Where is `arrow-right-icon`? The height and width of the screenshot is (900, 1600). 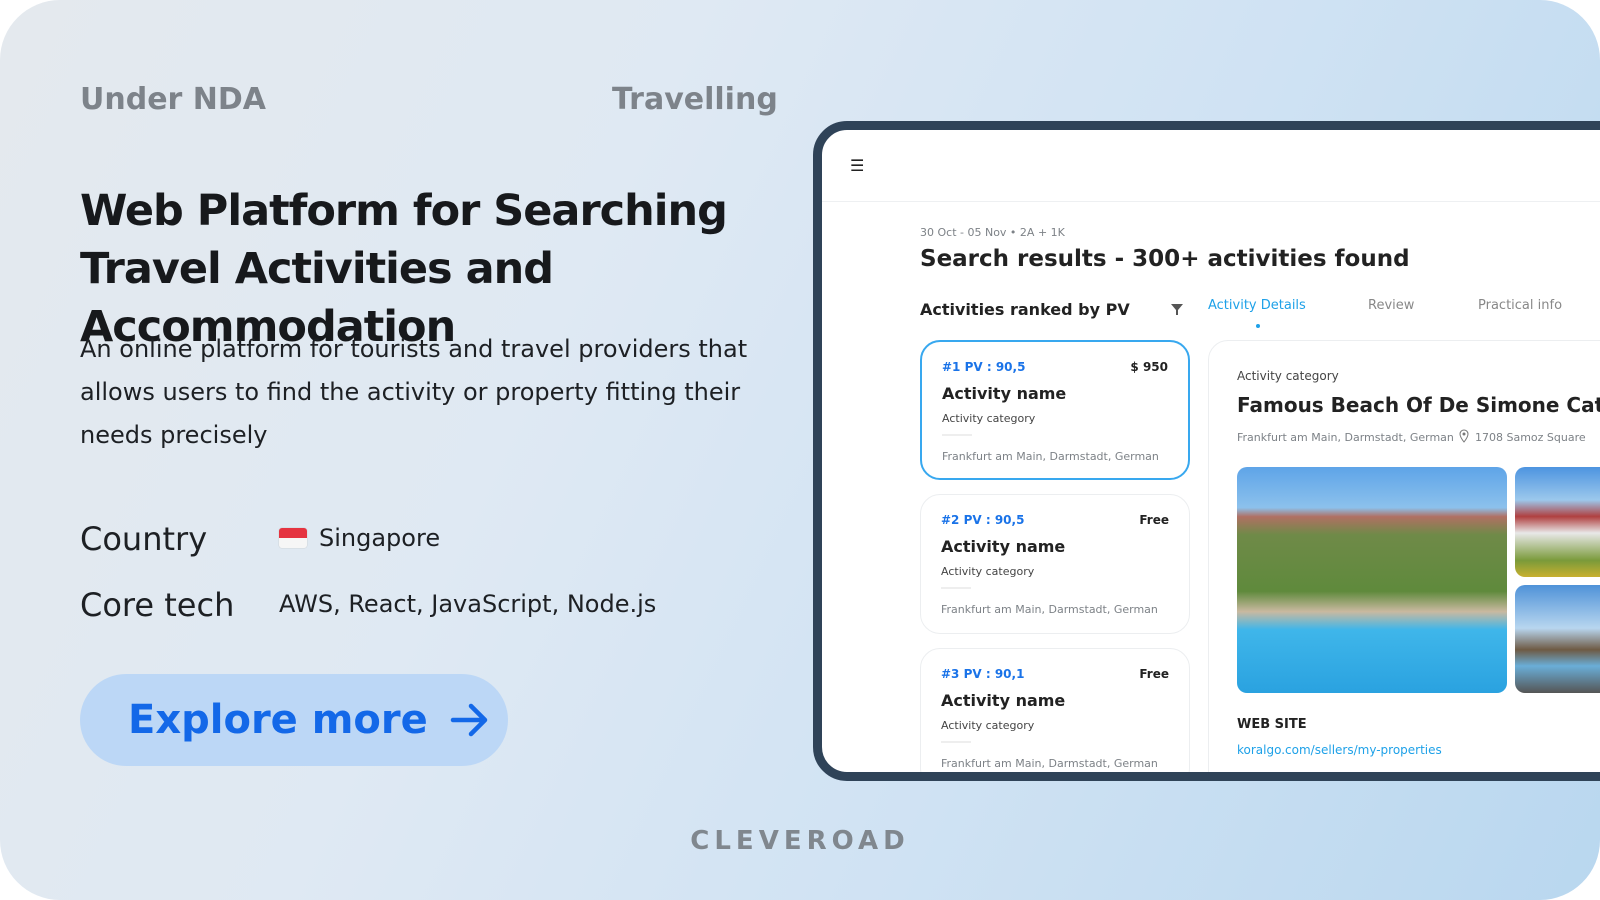 arrow-right-icon is located at coordinates (468, 720).